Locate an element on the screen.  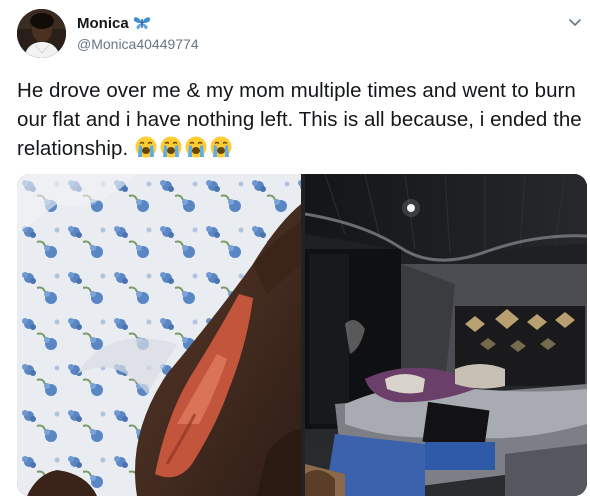
display-name: Monica is located at coordinates (103, 23).